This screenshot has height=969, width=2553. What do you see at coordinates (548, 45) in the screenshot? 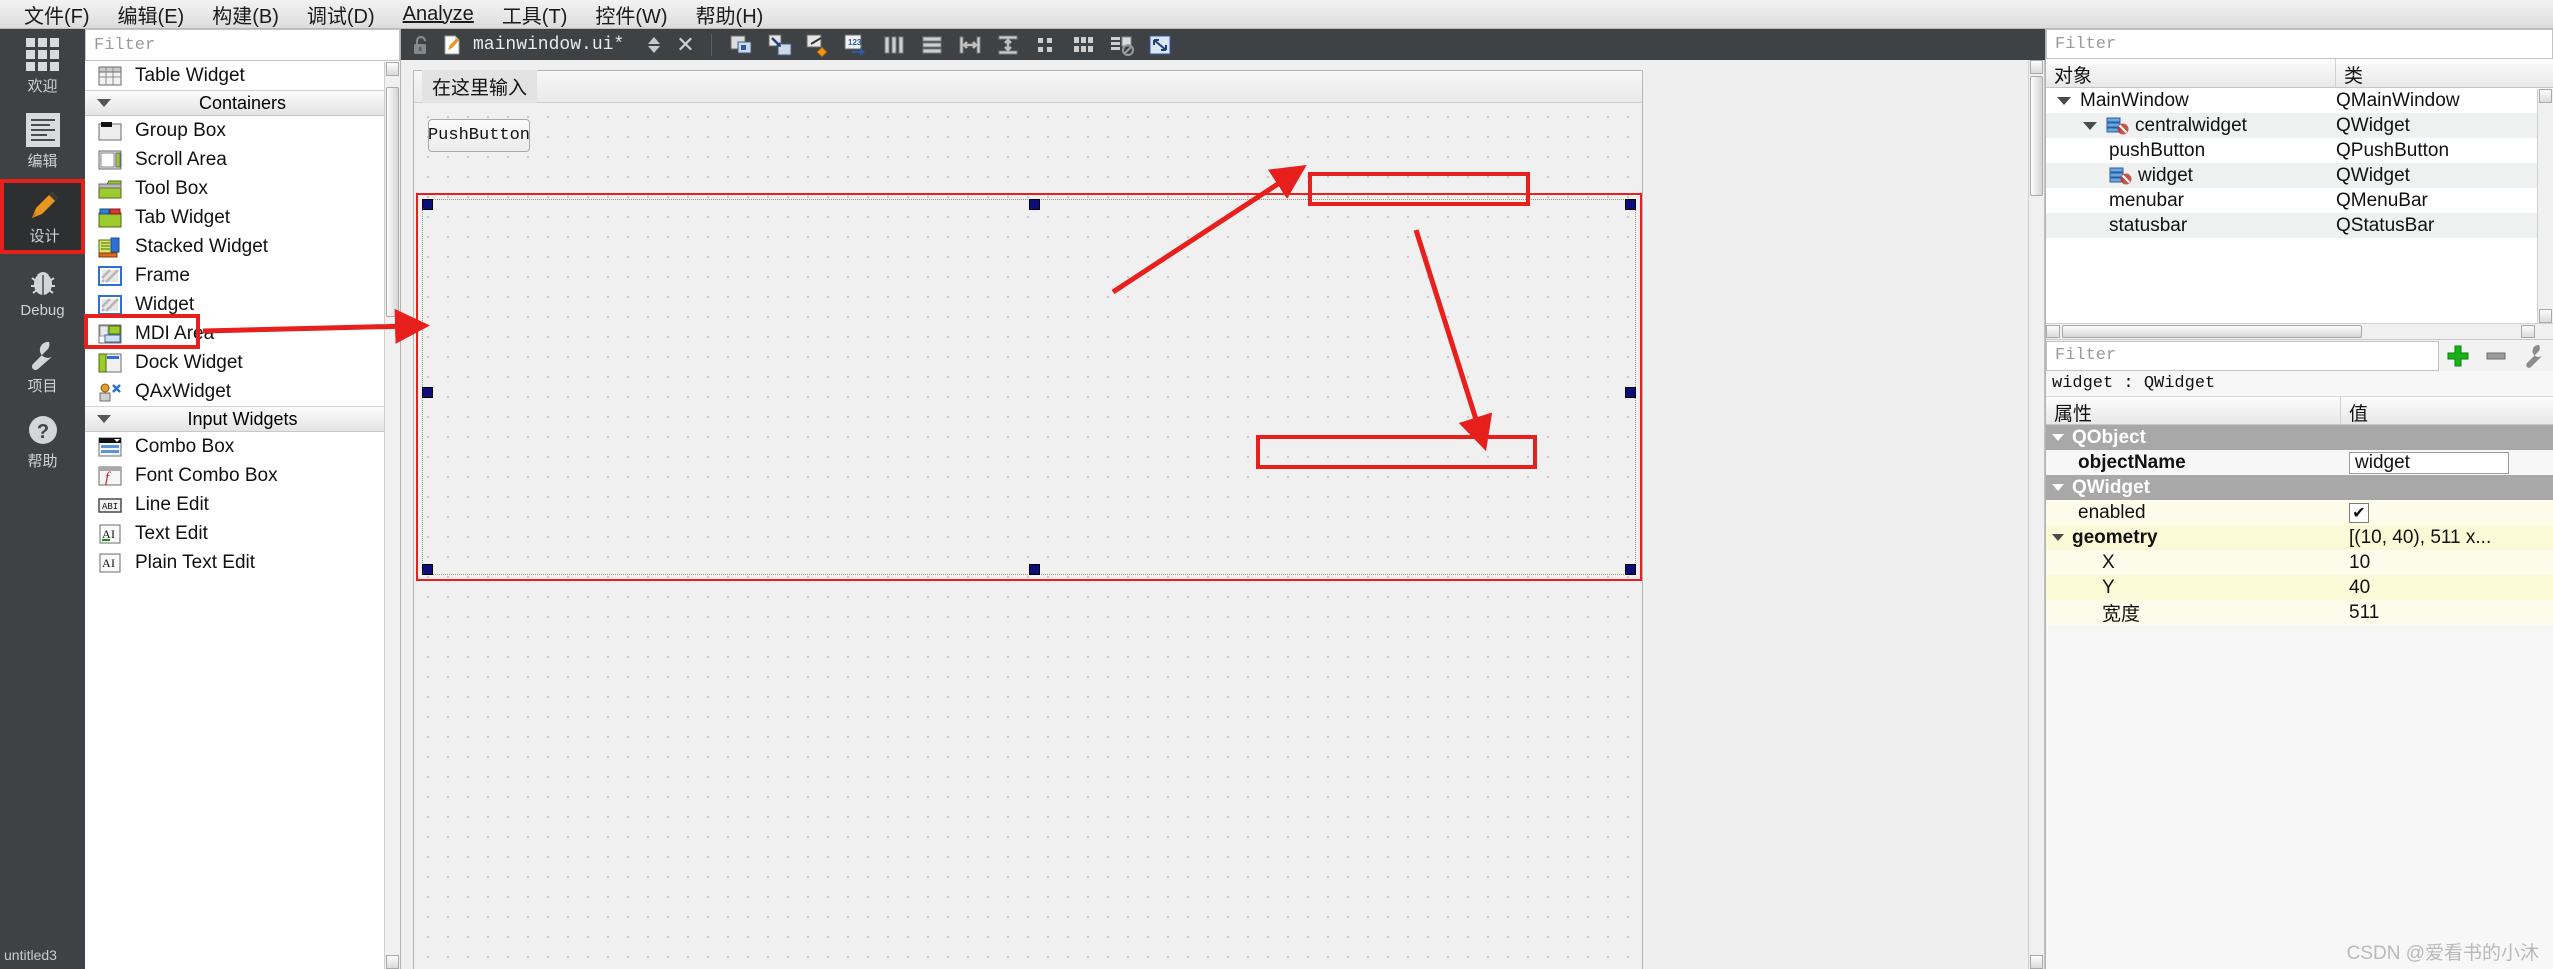
I see `editor-filename: mainwindow.ui*` at bounding box center [548, 45].